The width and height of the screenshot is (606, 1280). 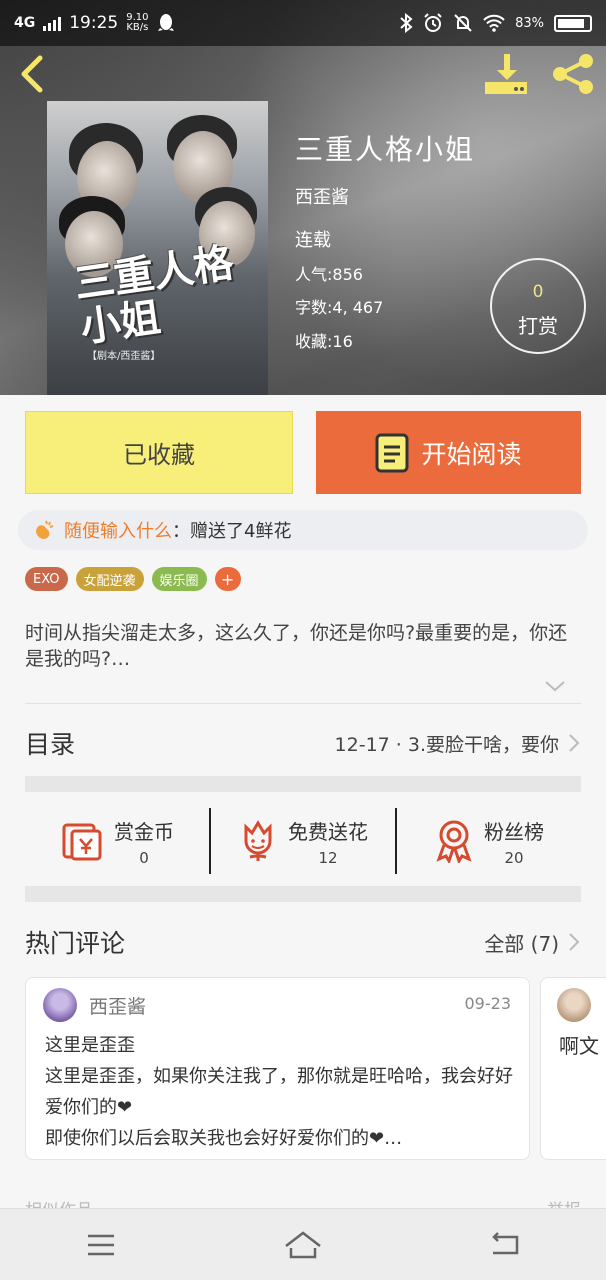 What do you see at coordinates (392, 452) in the screenshot?
I see `book-icon` at bounding box center [392, 452].